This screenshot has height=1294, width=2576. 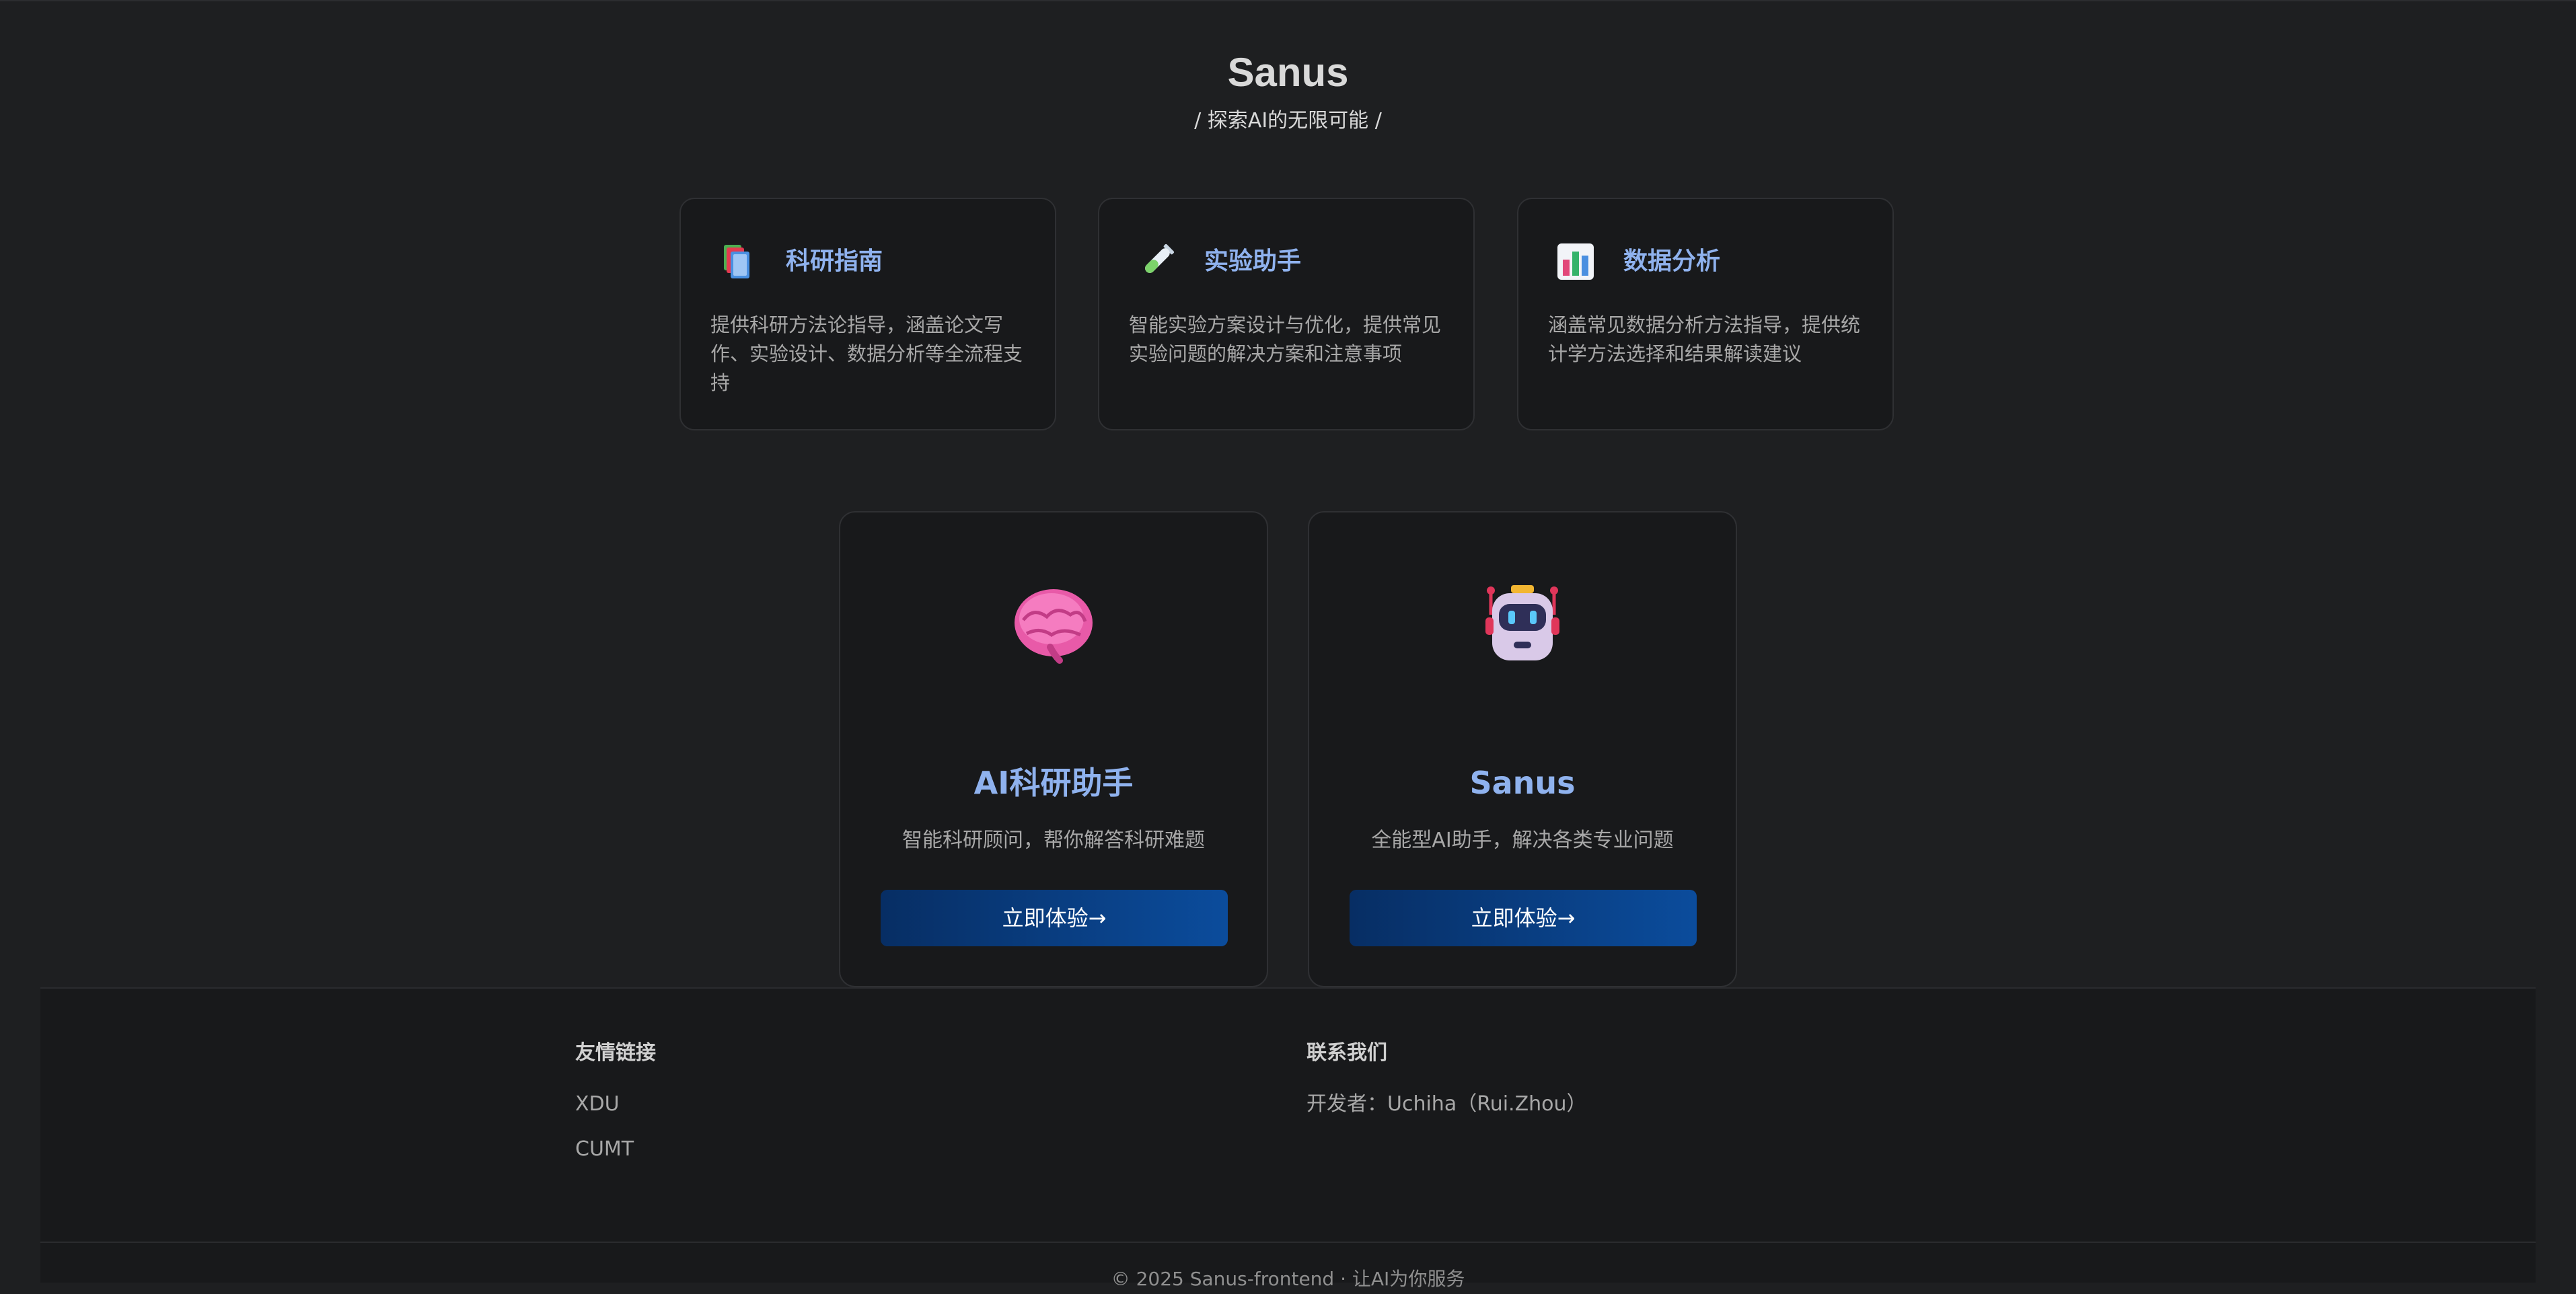 I want to click on footer-links-heading: 友情链接, so click(x=615, y=1053).